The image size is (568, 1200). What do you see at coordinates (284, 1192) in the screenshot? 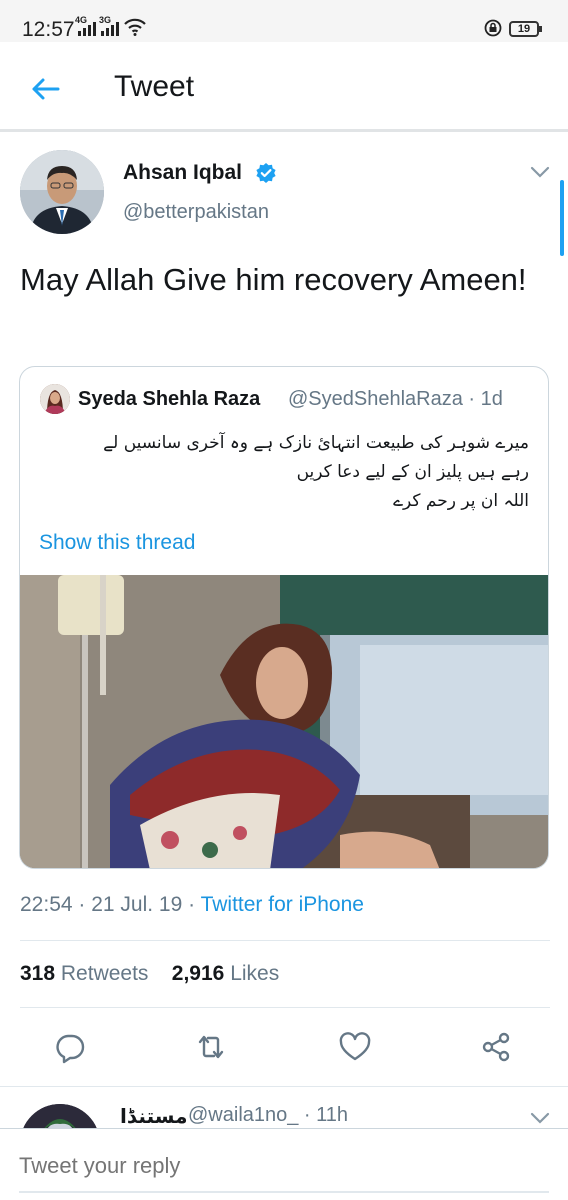
I see `composer-underline` at bounding box center [284, 1192].